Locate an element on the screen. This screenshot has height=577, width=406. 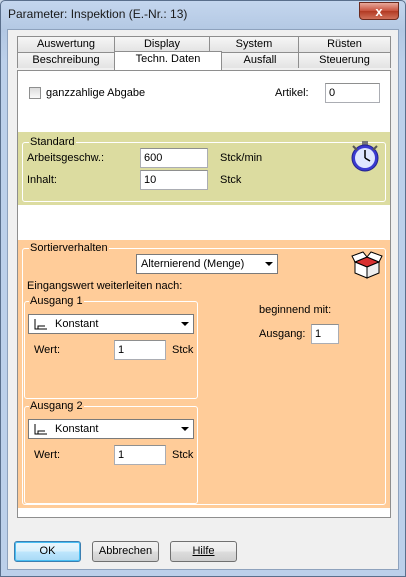
ausgang1-wert-unit: Stck is located at coordinates (183, 350).